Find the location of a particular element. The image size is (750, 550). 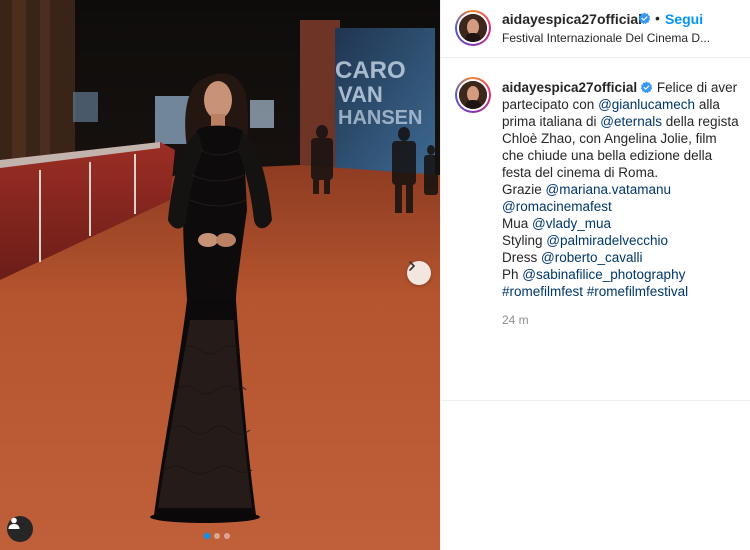

header-avatar is located at coordinates (473, 28).